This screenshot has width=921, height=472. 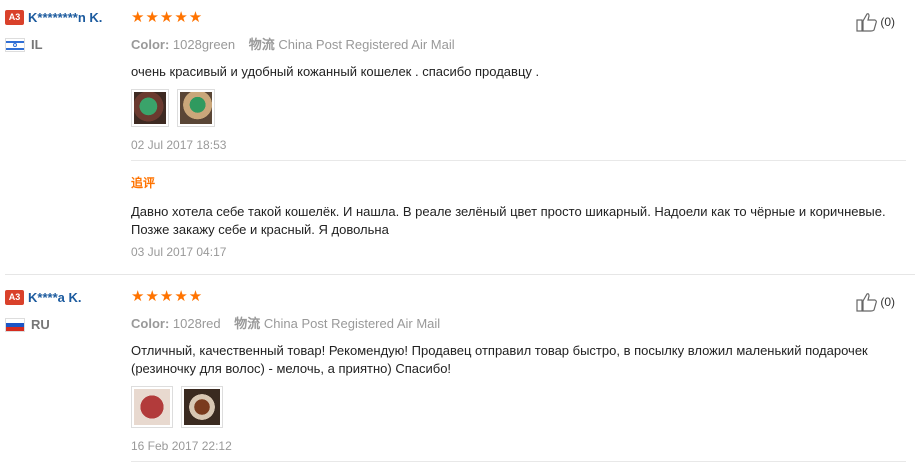 What do you see at coordinates (65, 17) in the screenshot?
I see `reviewer-name: K********n K.` at bounding box center [65, 17].